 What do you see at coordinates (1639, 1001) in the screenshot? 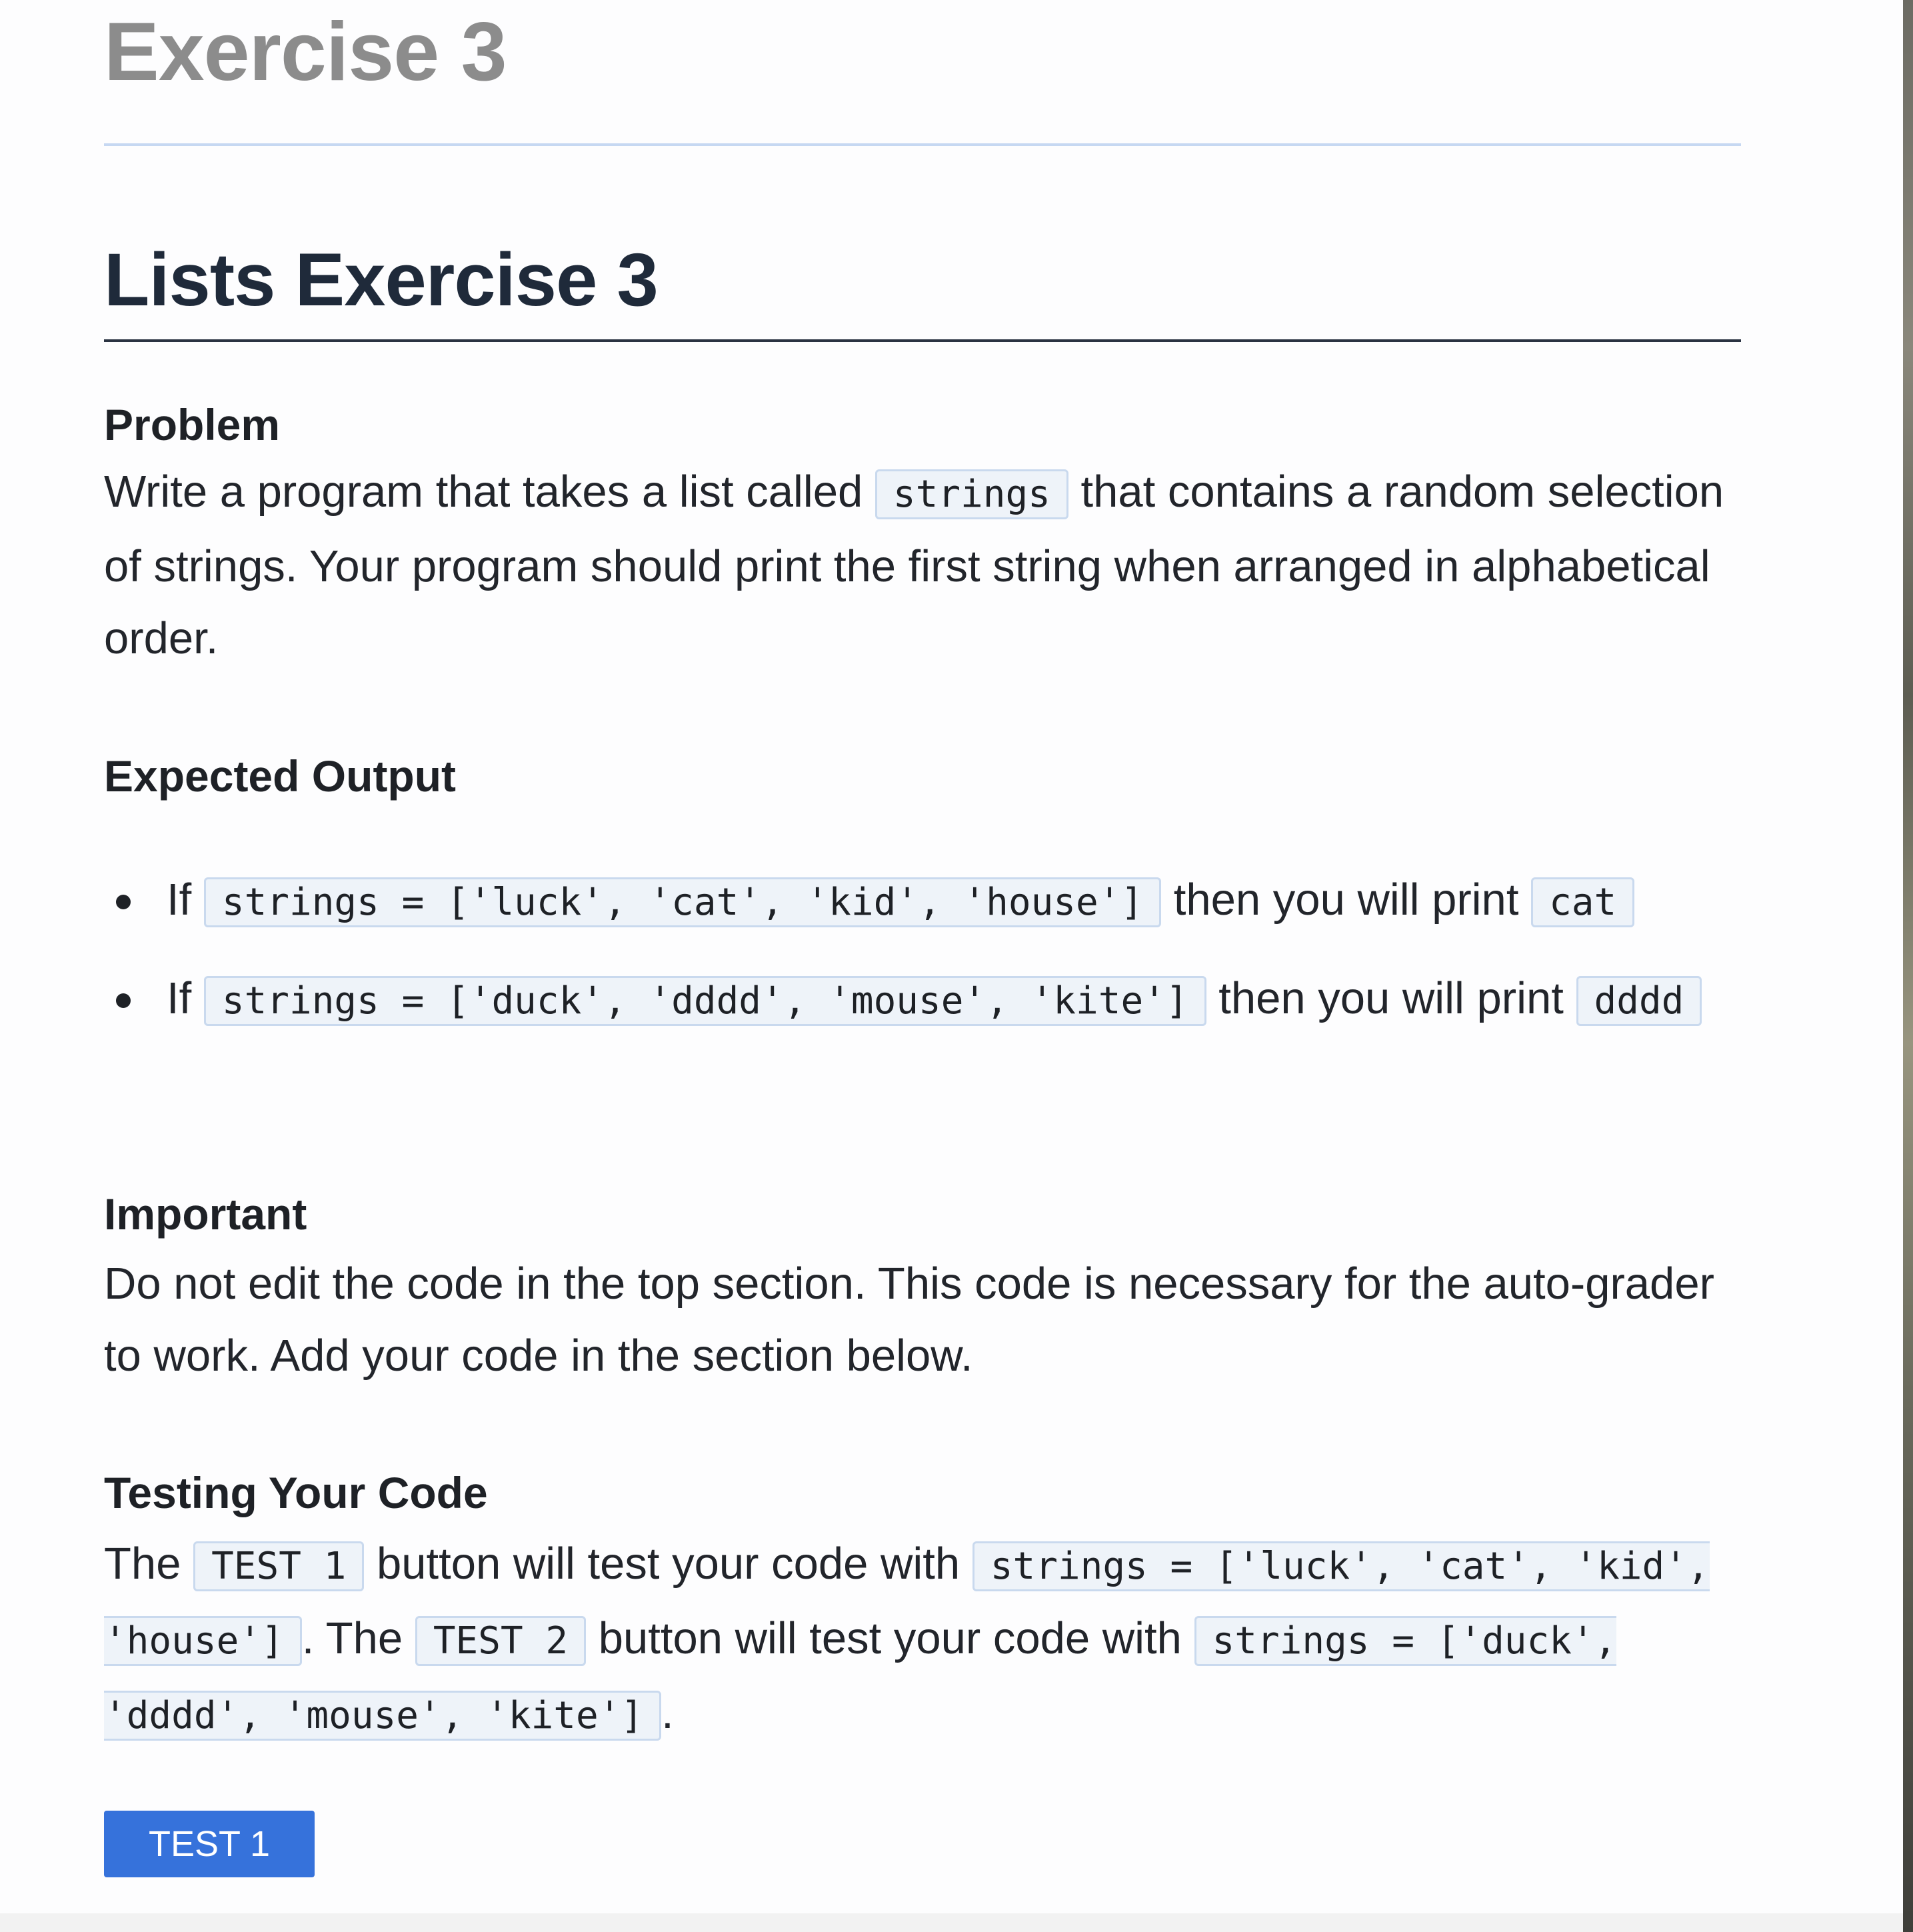
I see `code-output-example: dddd` at bounding box center [1639, 1001].